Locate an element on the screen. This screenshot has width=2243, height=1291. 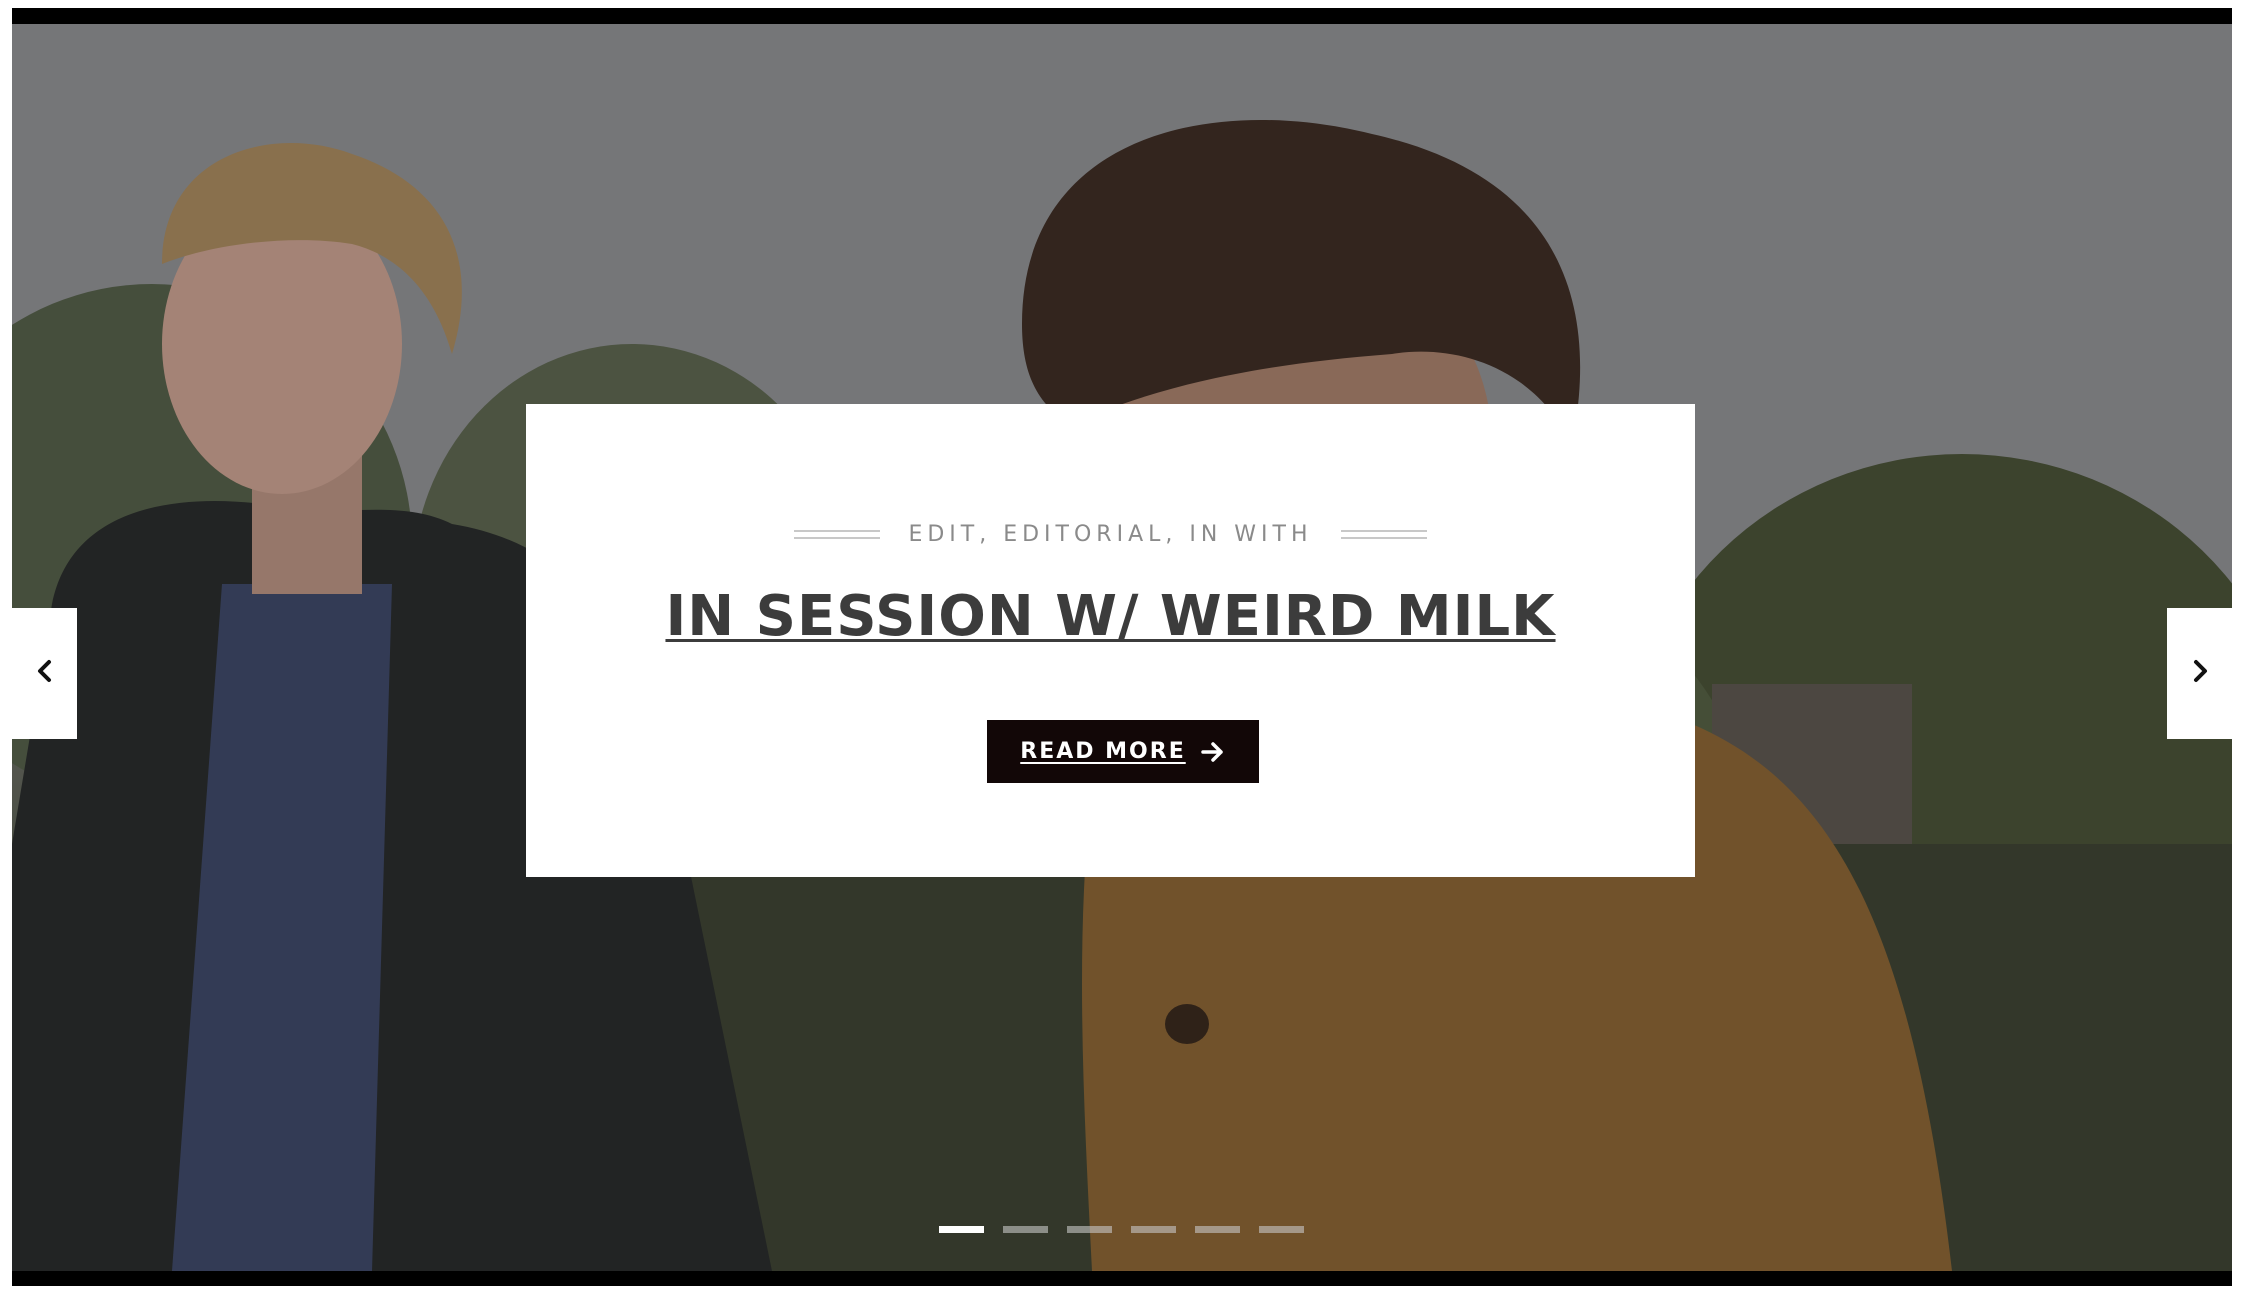
divider-left is located at coordinates (837, 534).